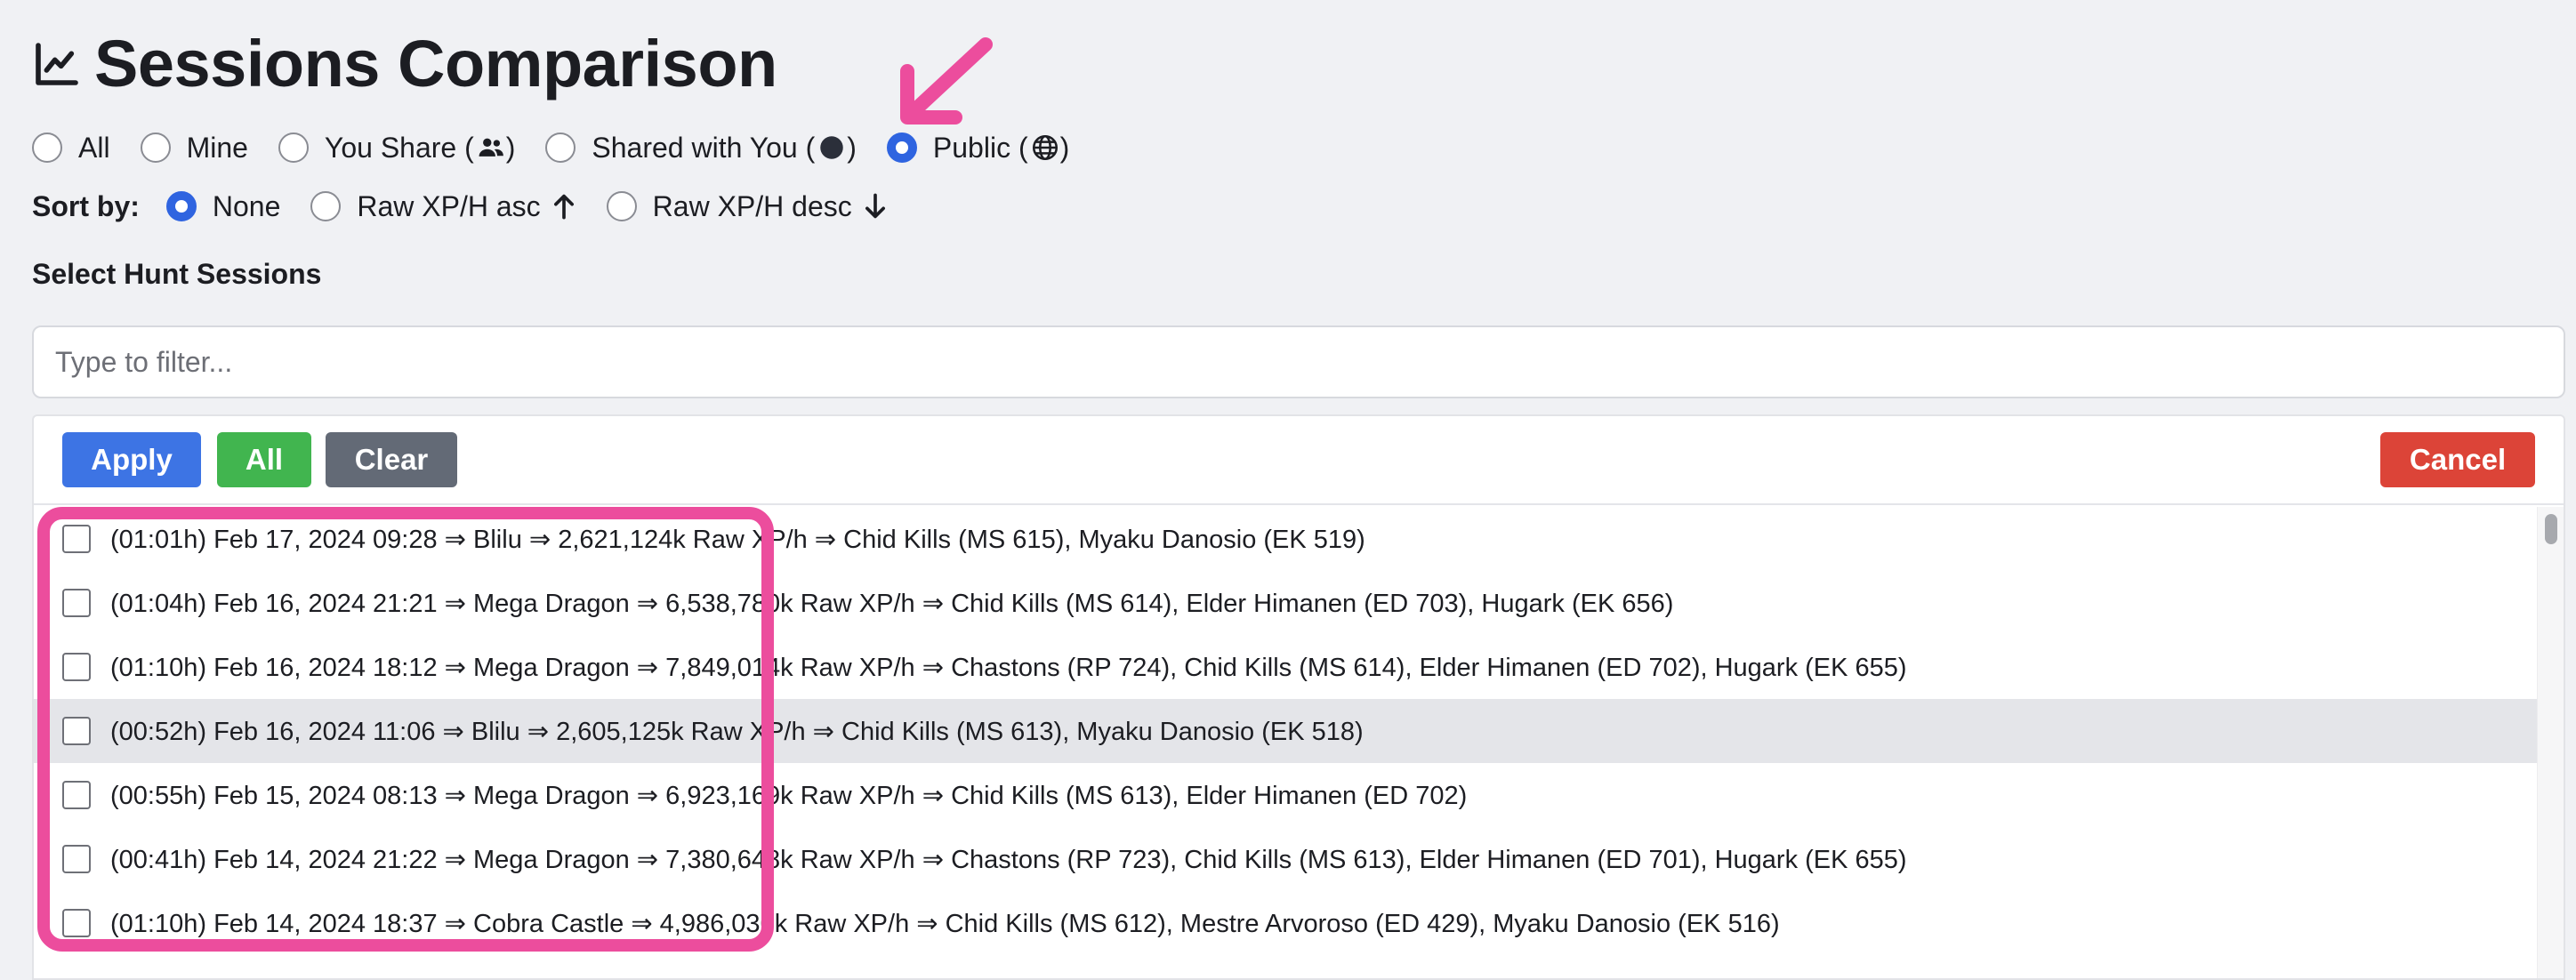 This screenshot has height=980, width=2576. What do you see at coordinates (752, 205) in the screenshot?
I see `option-label: Raw XP/H desc` at bounding box center [752, 205].